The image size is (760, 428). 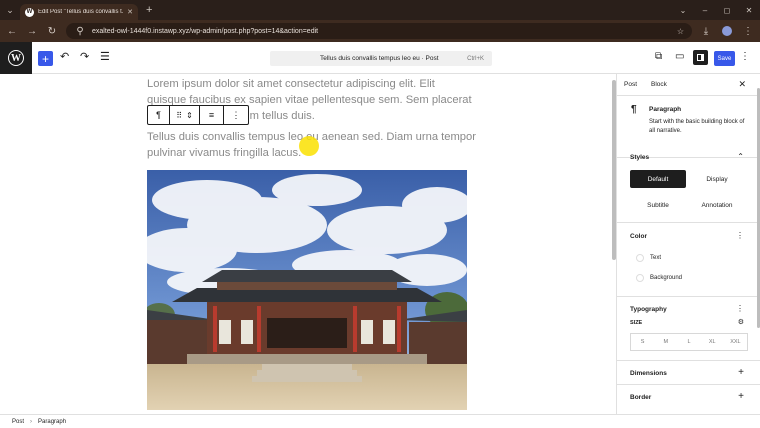 I want to click on shortcut-hint: Ctrl+K, so click(x=475, y=58).